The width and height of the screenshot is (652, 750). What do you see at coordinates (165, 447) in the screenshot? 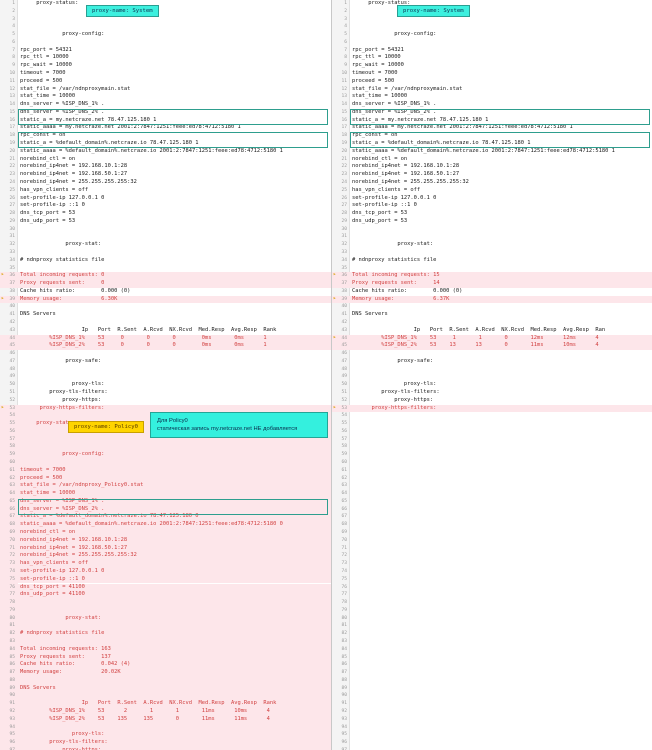
I see `left-code-line: 58` at bounding box center [165, 447].